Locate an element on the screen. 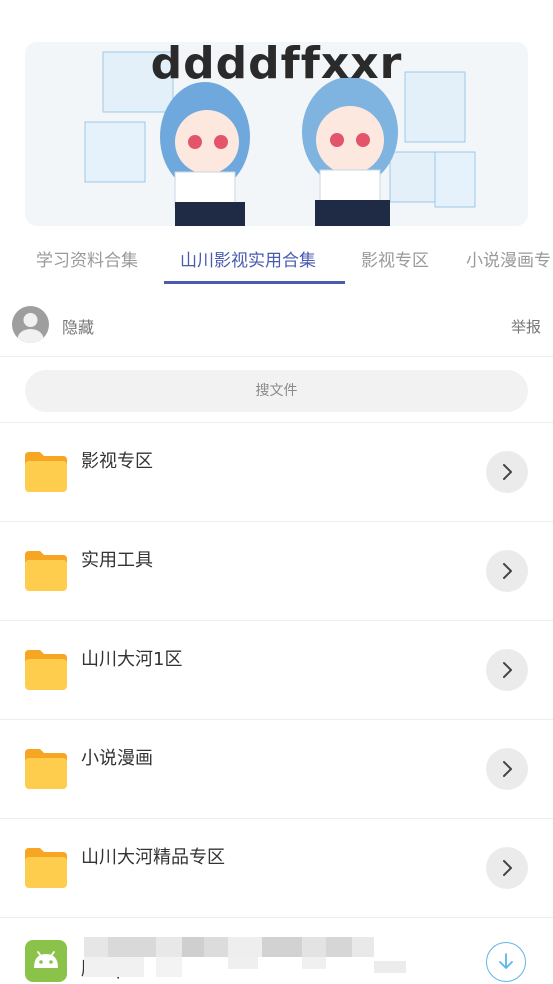 The width and height of the screenshot is (553, 984). tab-video-zone: 影视专区 is located at coordinates (395, 258).